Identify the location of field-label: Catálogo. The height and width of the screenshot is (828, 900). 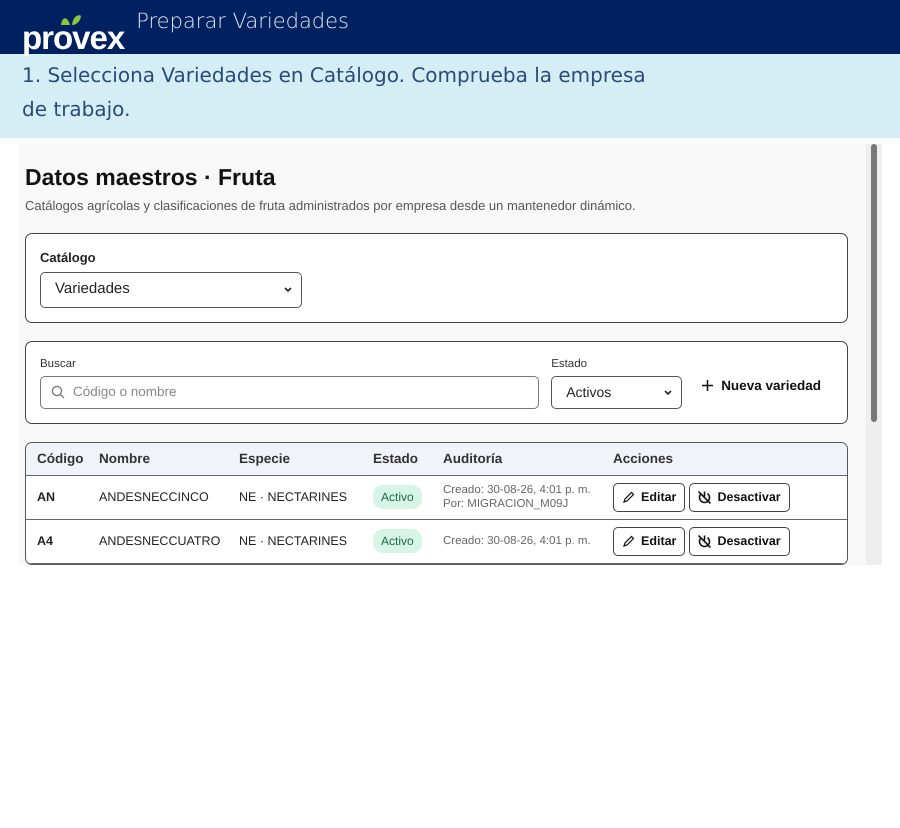
(68, 258).